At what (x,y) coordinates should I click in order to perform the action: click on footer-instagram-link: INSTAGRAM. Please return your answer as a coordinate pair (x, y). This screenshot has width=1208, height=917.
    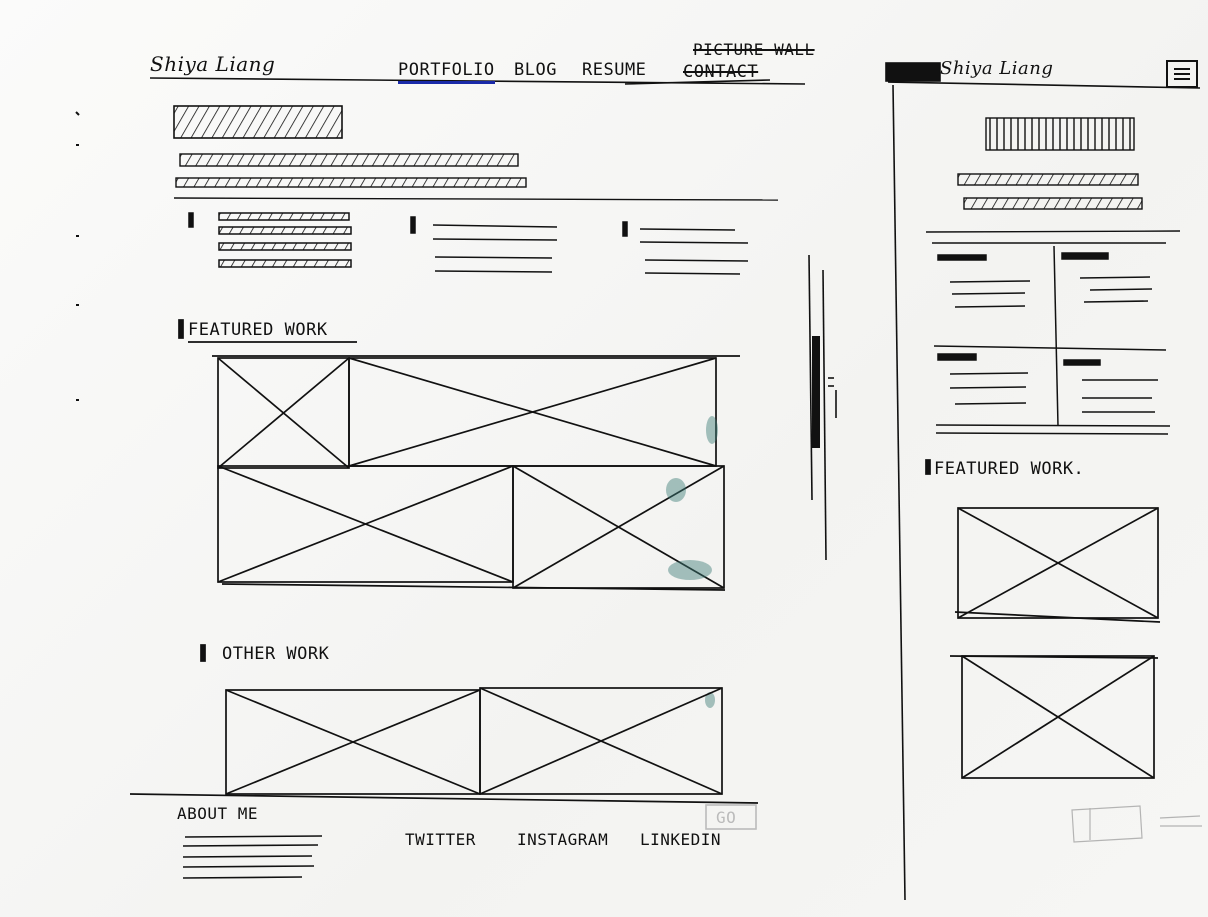
    Looking at the image, I should click on (562, 839).